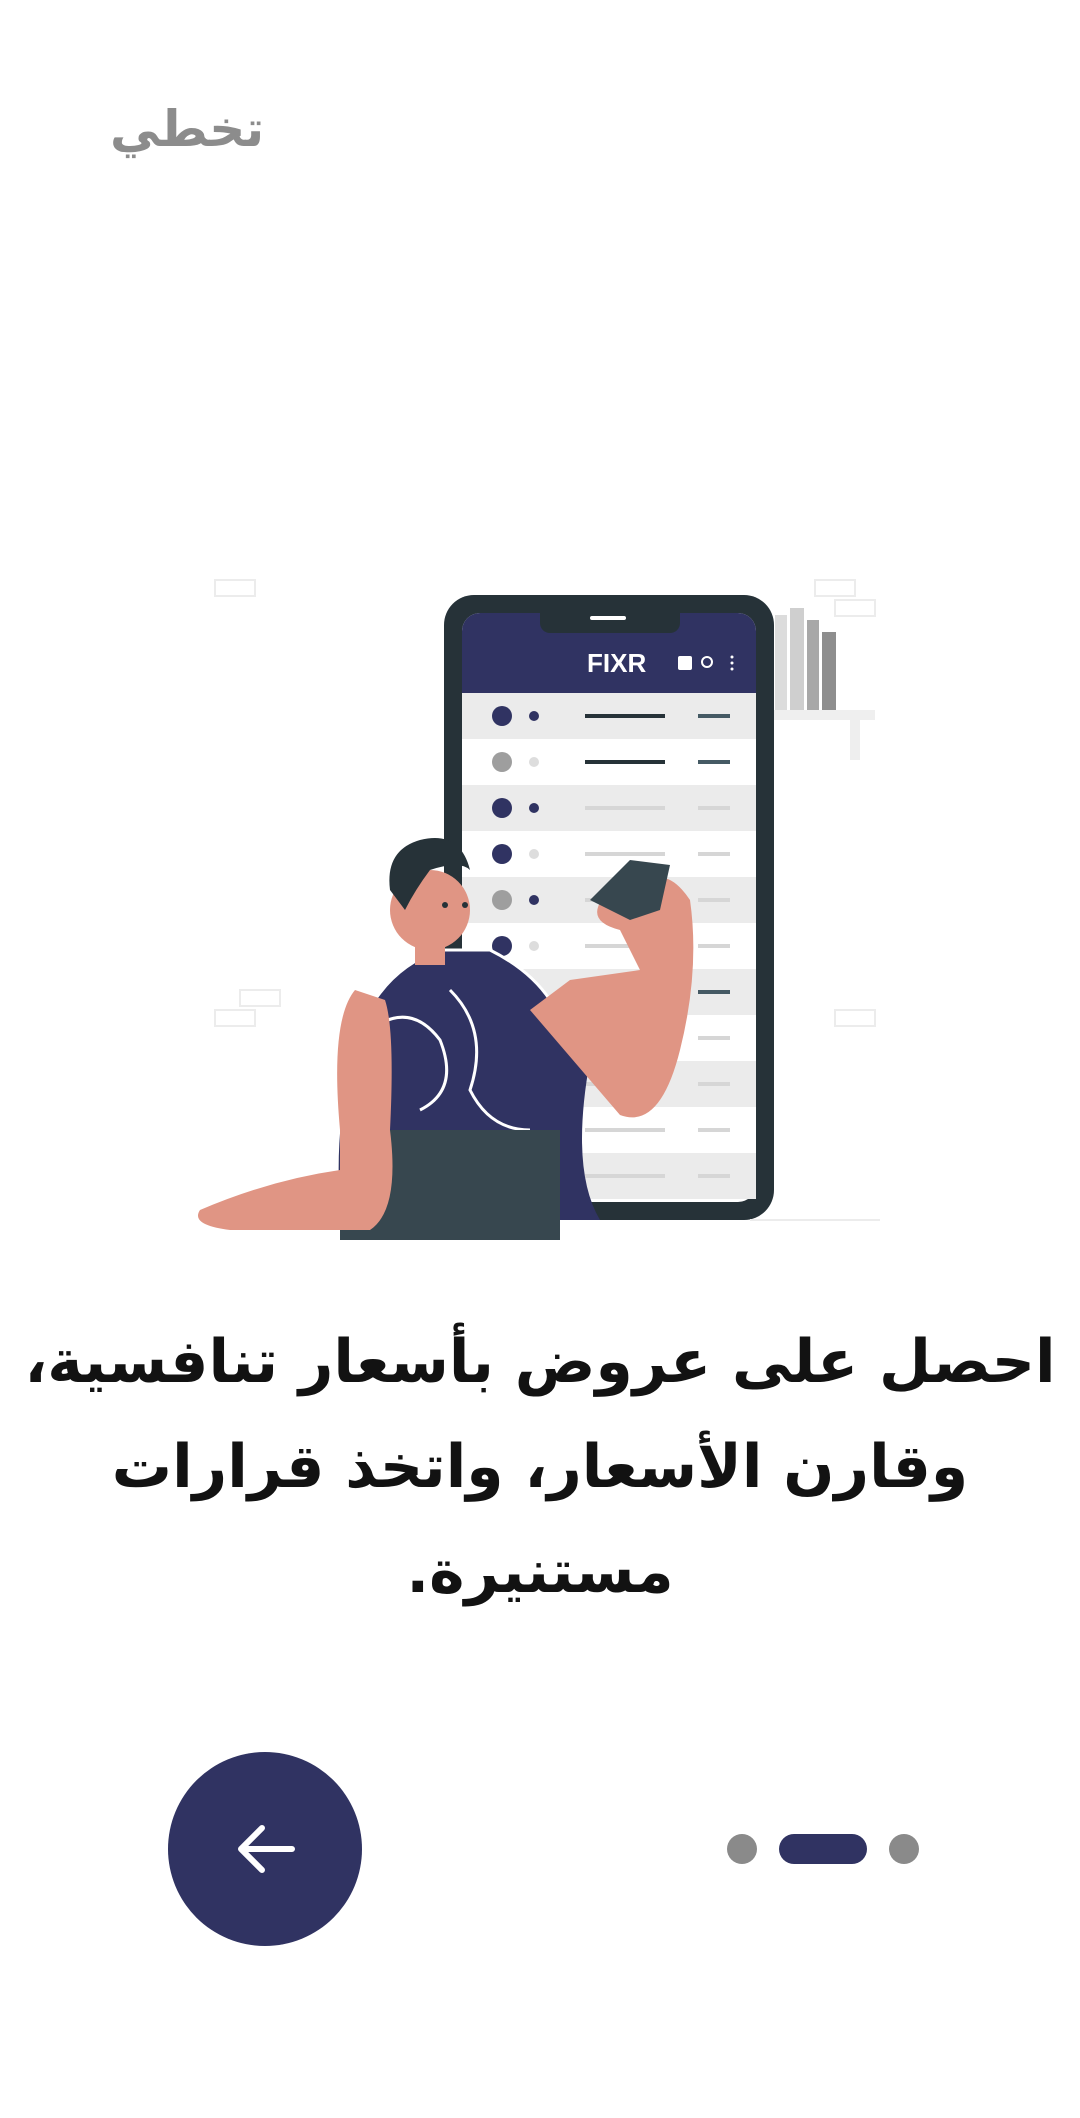 This screenshot has height=2118, width=1080. What do you see at coordinates (187, 129) in the screenshot?
I see `skip-button: تخطي` at bounding box center [187, 129].